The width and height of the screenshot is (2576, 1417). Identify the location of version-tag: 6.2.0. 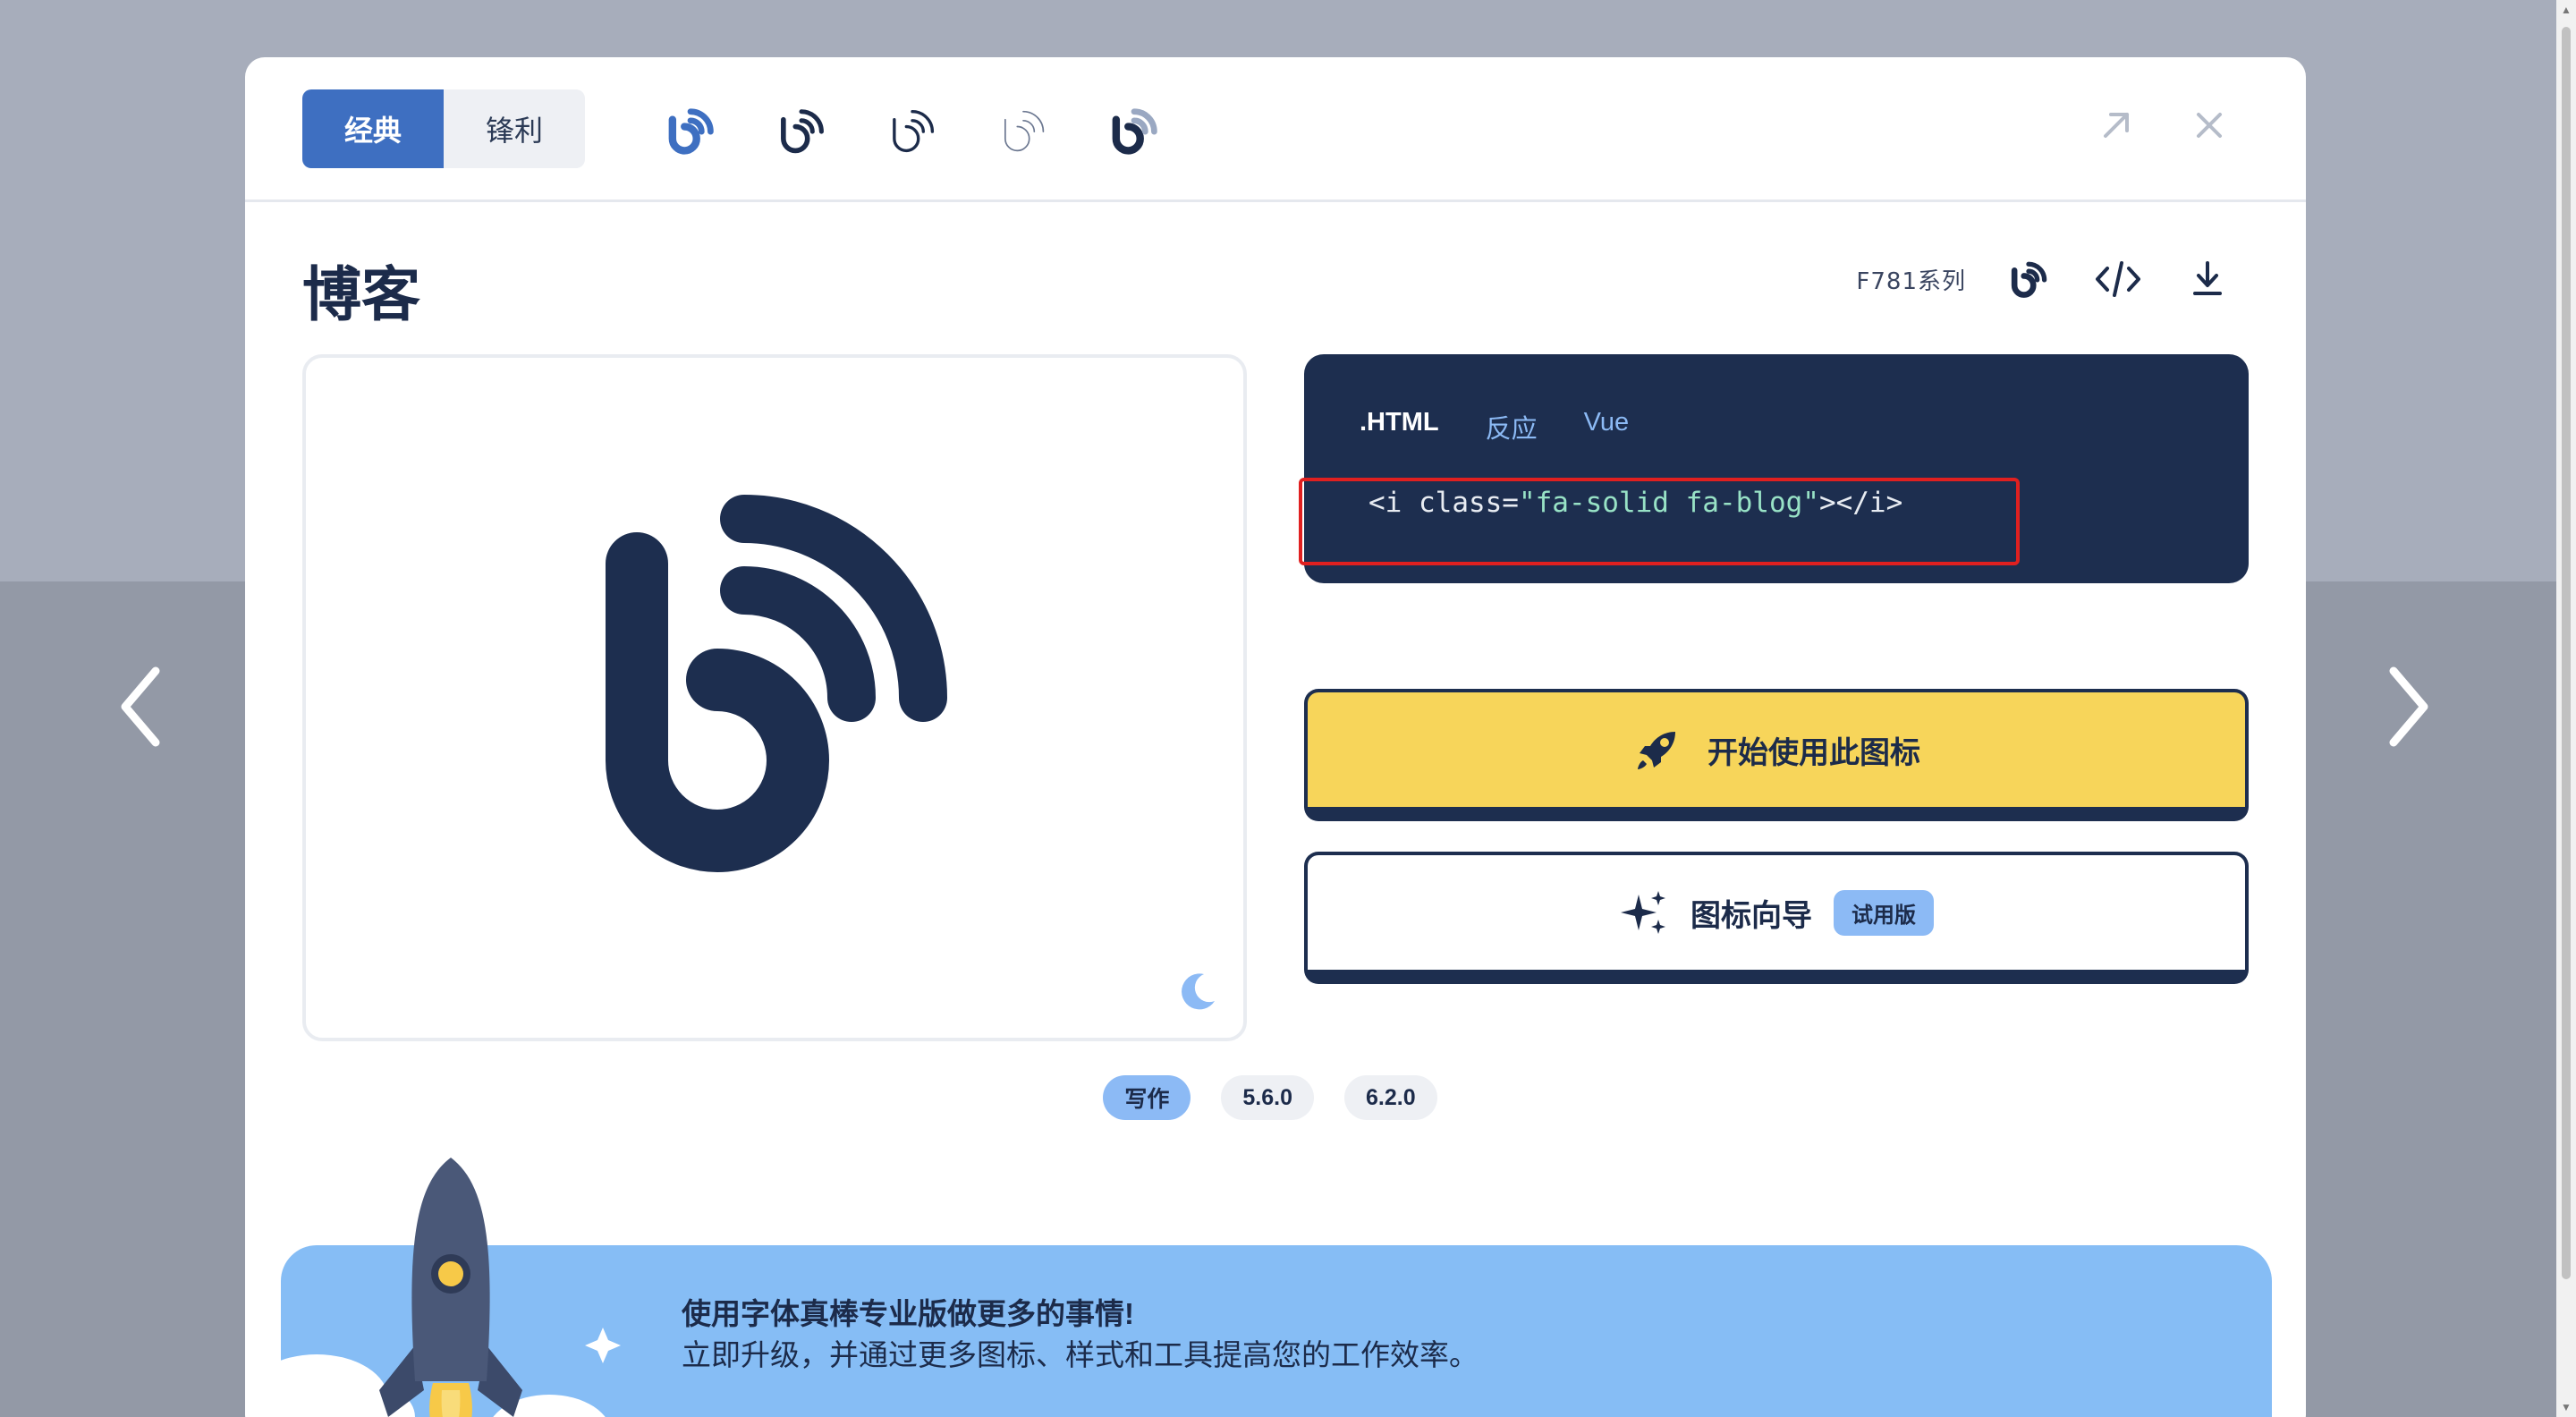
(1390, 1097).